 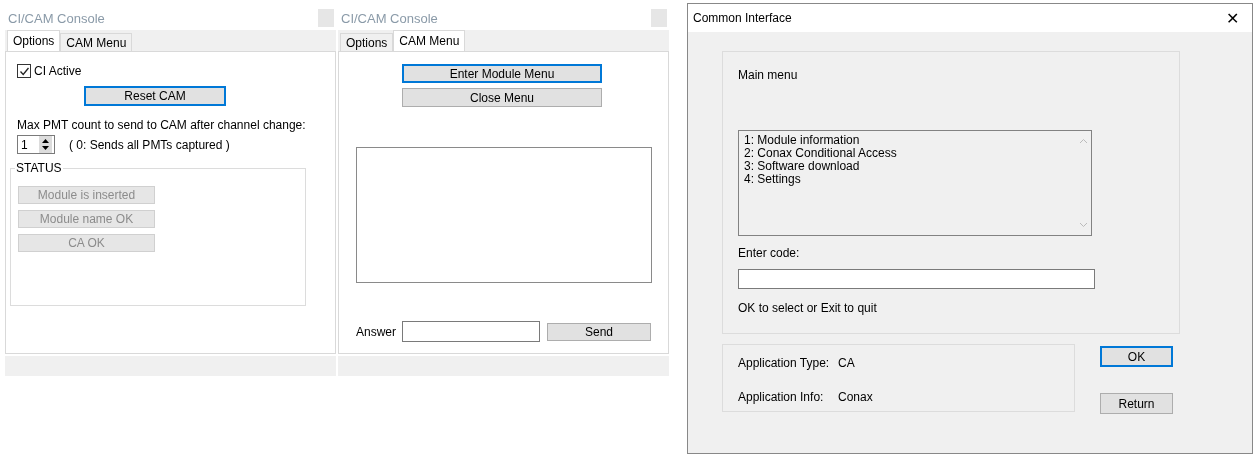 What do you see at coordinates (149, 144) in the screenshot?
I see `pmt-hint: ( 0: Sends all PMTs captured )` at bounding box center [149, 144].